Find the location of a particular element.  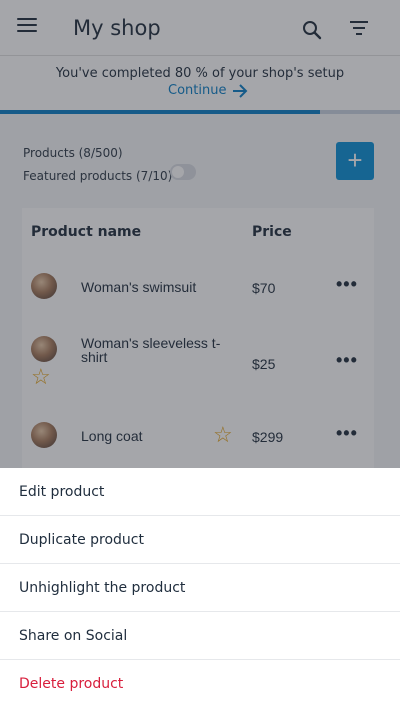

share-on-social-button: Share on Social is located at coordinates (200, 636).